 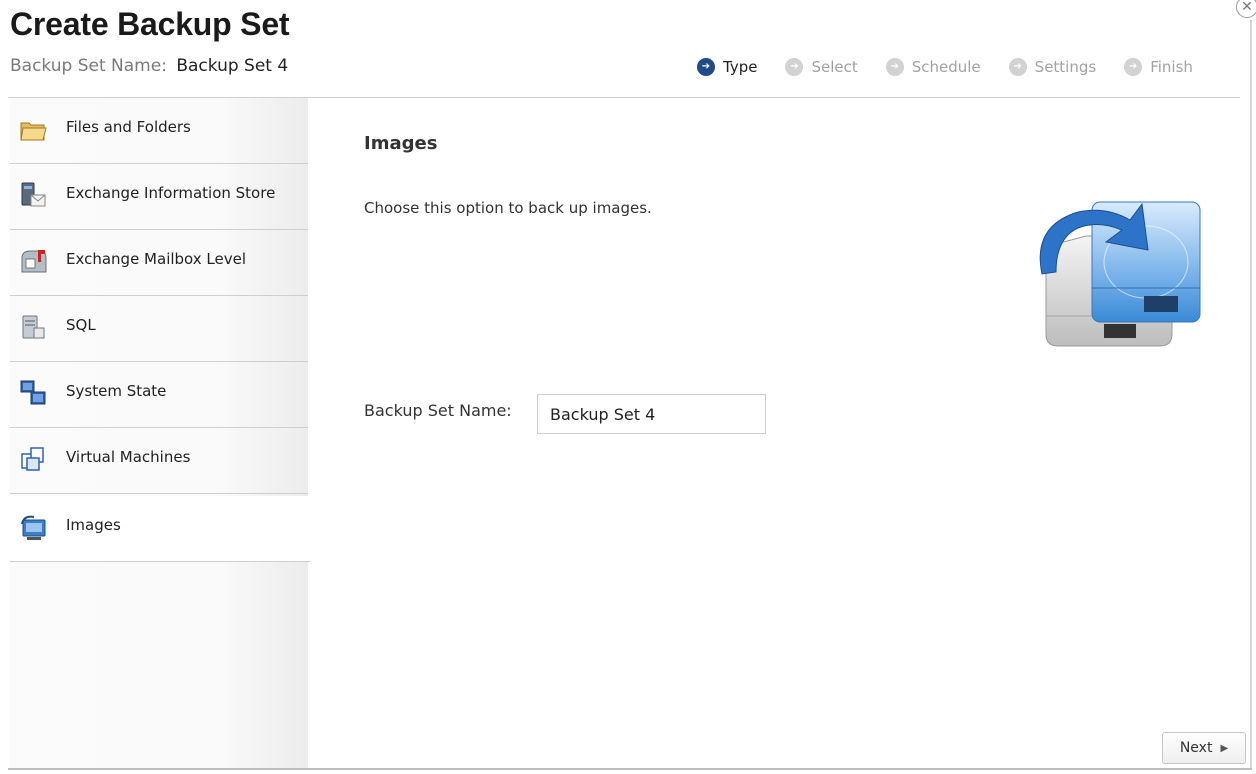 What do you see at coordinates (1246, 9) in the screenshot?
I see `close-icon: ✕` at bounding box center [1246, 9].